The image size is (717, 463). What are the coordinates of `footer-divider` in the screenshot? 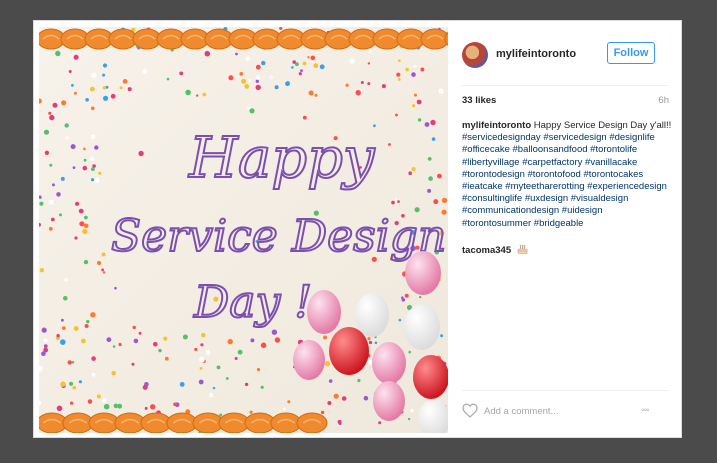 It's located at (565, 390).